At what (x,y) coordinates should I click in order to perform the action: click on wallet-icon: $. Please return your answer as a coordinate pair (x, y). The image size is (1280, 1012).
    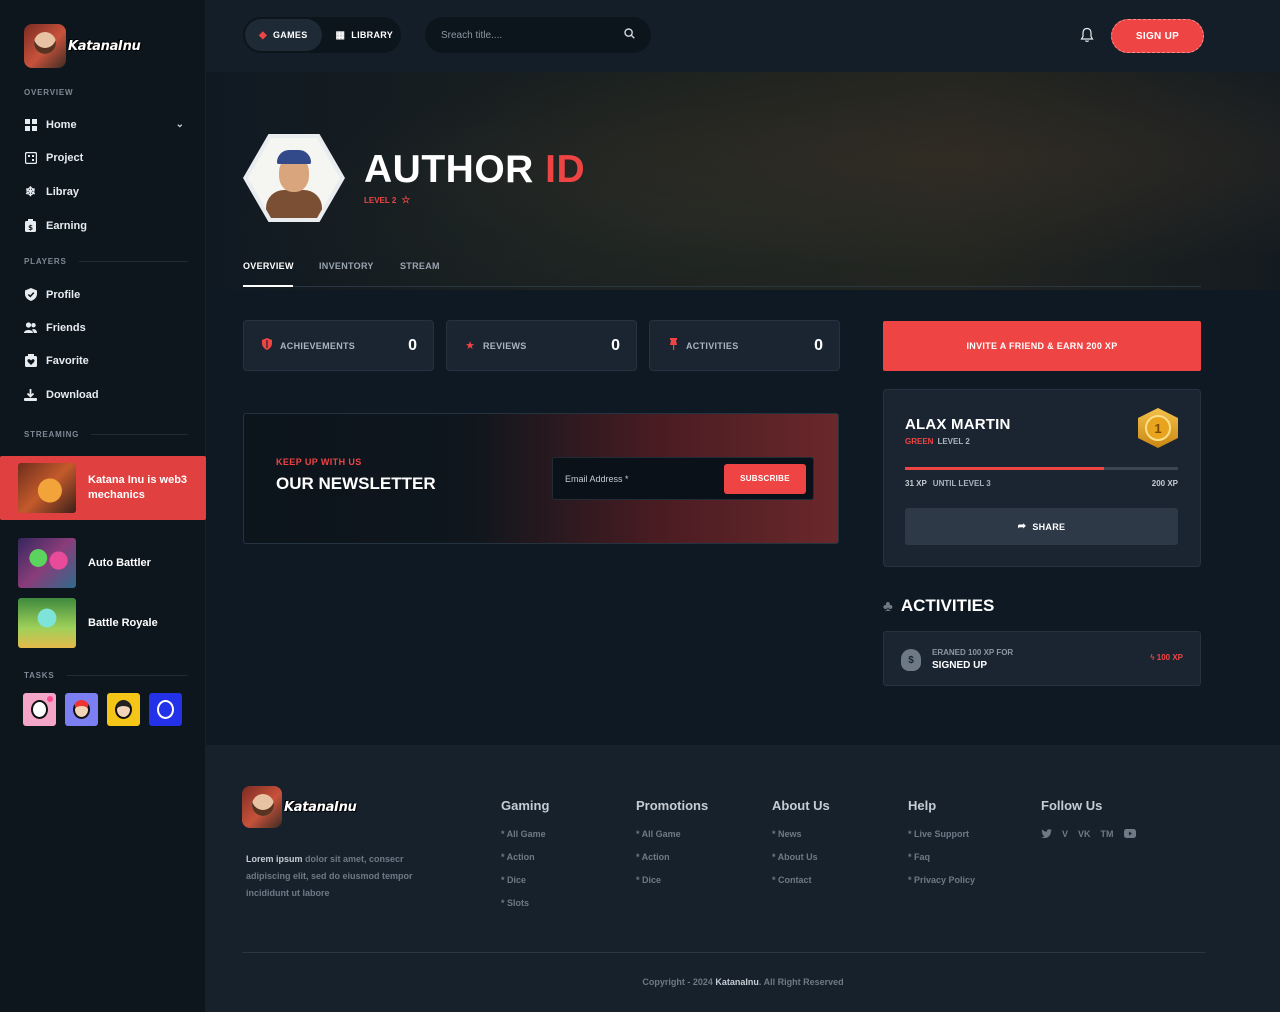
    Looking at the image, I should click on (30, 225).